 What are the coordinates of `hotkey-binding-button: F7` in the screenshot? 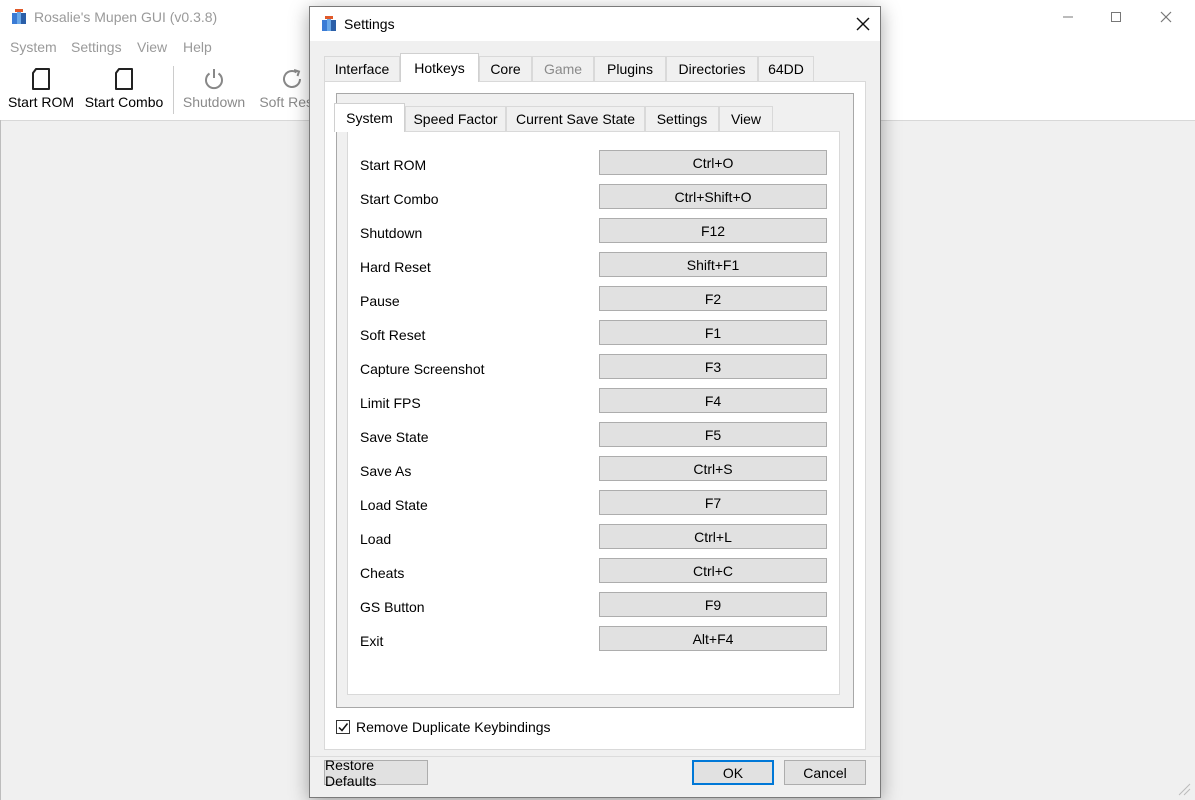 It's located at (713, 502).